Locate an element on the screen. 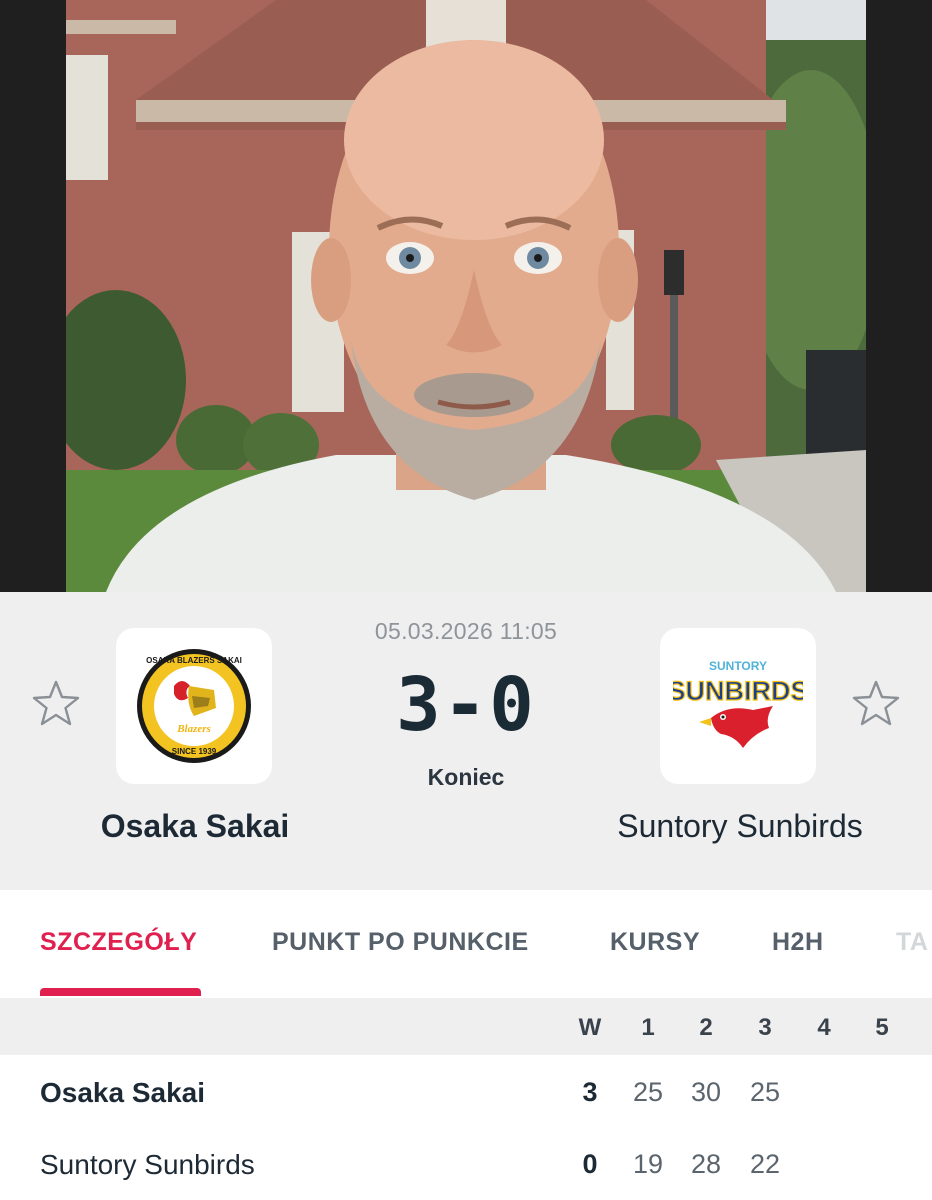 This screenshot has width=932, height=1200. logo-top-text: SUNTORY is located at coordinates (738, 666).